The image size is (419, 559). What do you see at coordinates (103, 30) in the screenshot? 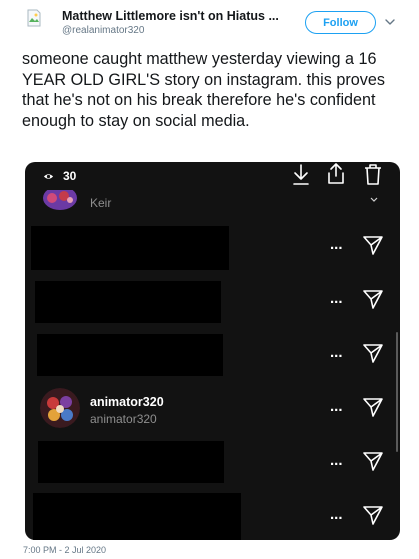
I see `author-handle: @realanimator320` at bounding box center [103, 30].